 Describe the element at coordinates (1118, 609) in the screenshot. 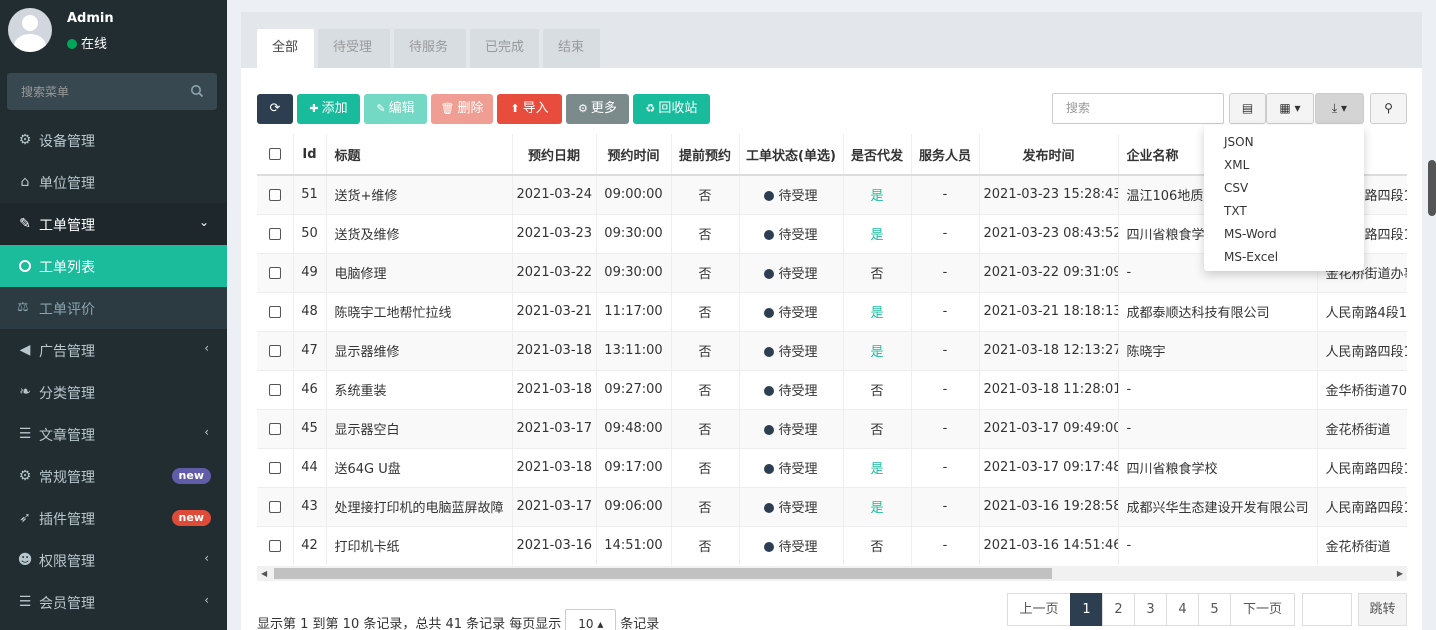

I see `page-2-button: 2` at that location.